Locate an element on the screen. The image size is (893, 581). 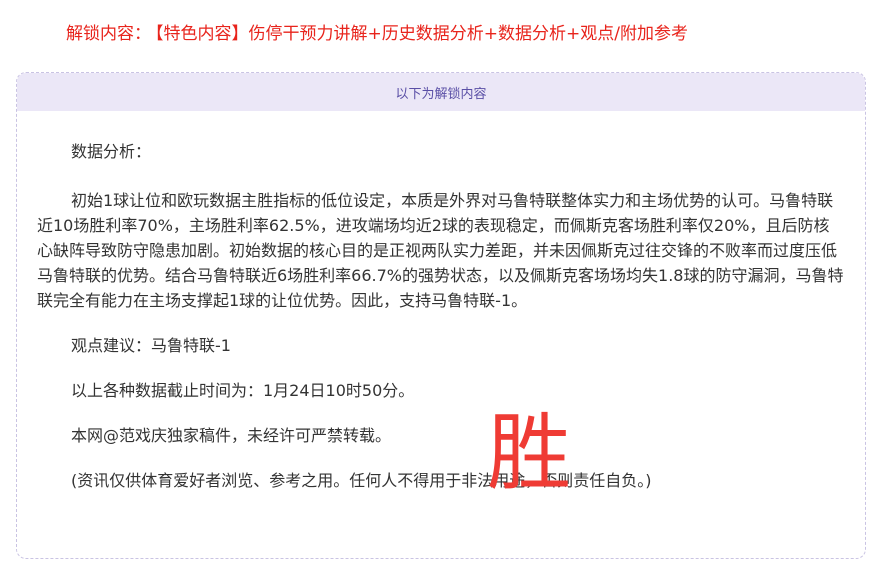
disclaimer-text: (资讯仅供体育爱好者浏览、参考之用。任何人不得用于非法用途，否则责任自负。) is located at coordinates (361, 480).